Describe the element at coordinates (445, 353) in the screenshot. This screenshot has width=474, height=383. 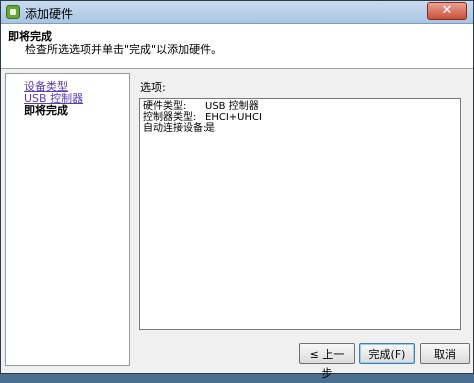
I see `cancel-button: 取消` at that location.